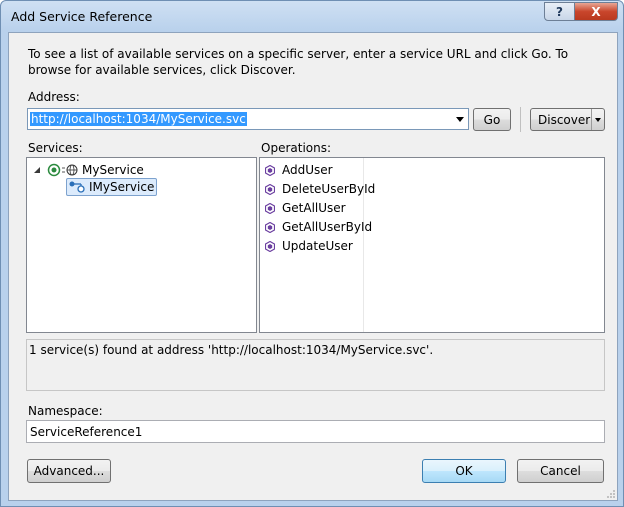 Image resolution: width=624 pixels, height=507 pixels. I want to click on address-input: http://localhost:1034/MyService.svc, so click(248, 119).